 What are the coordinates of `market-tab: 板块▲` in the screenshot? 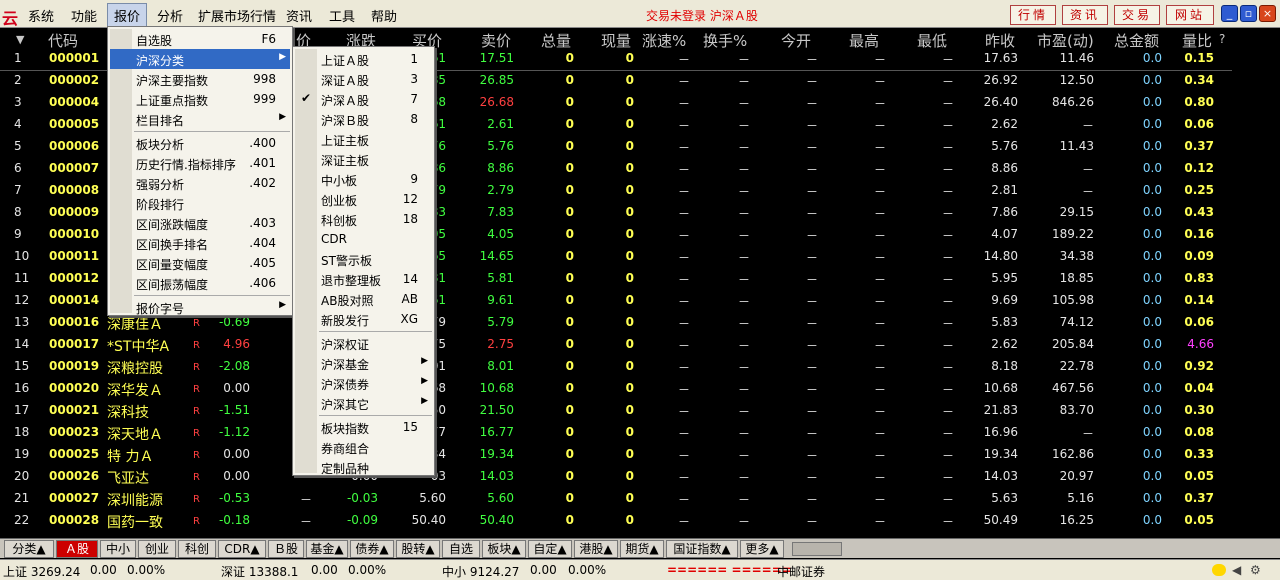 It's located at (504, 549).